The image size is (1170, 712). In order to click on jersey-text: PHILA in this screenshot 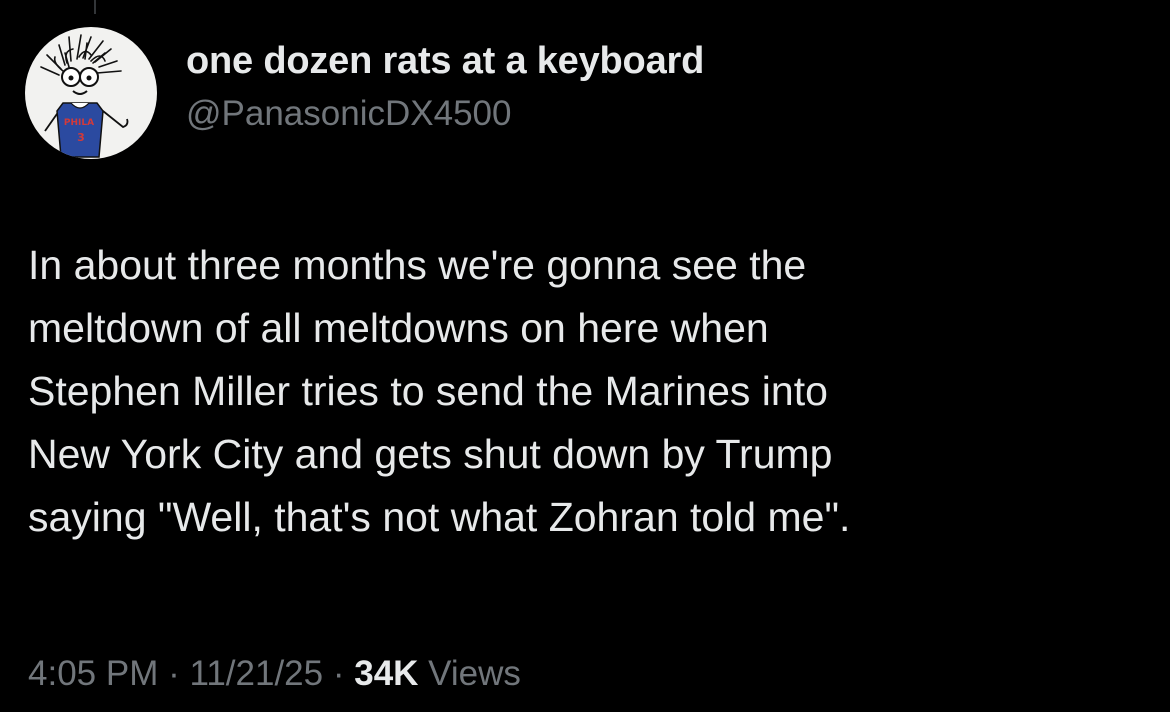, I will do `click(79, 123)`.